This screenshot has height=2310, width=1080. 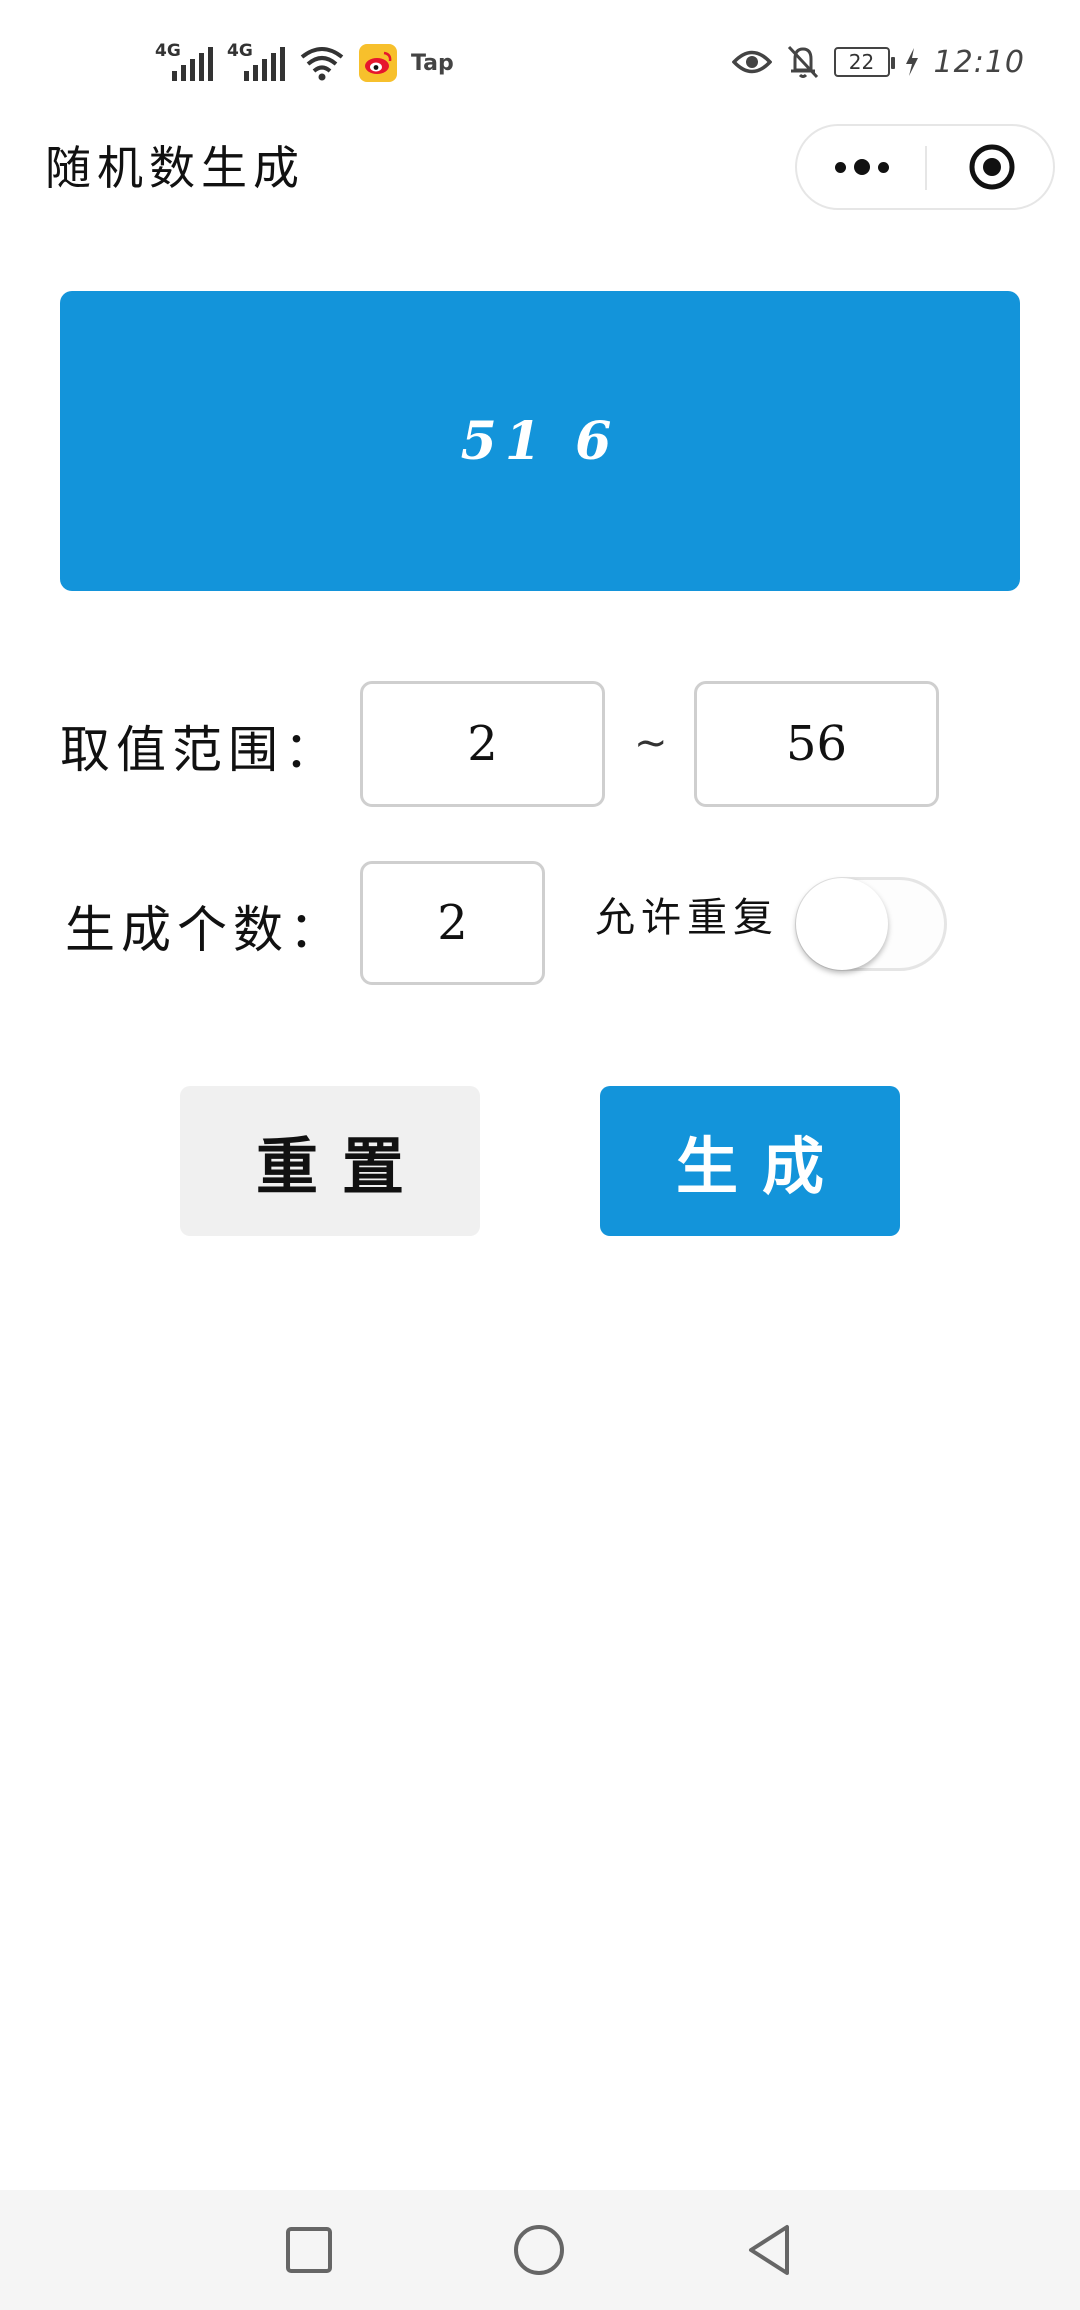 I want to click on mini-program-capsule, so click(x=925, y=167).